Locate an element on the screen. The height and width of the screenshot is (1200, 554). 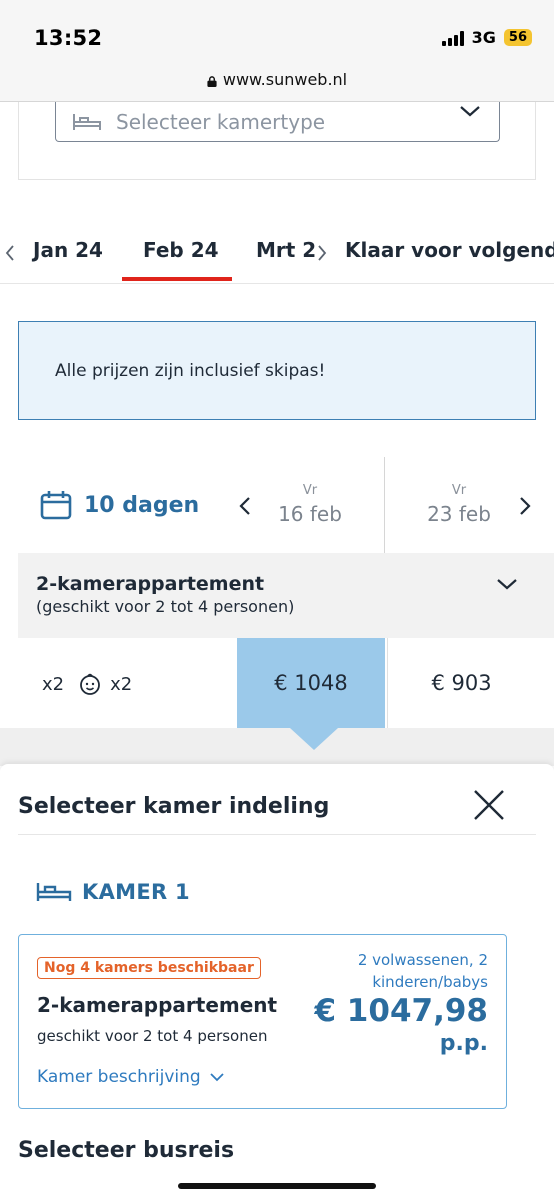
persons-summary: x2 x2 is located at coordinates (87, 684).